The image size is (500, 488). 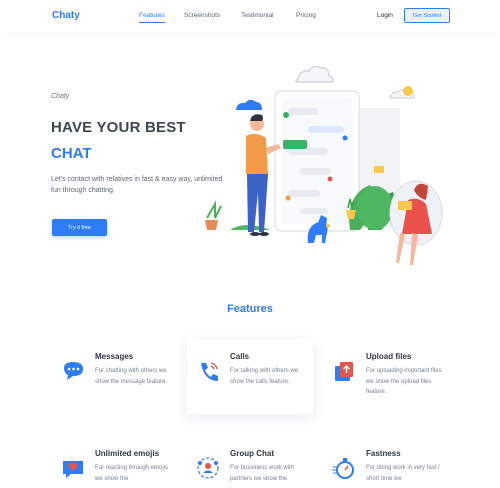 I want to click on try-it-free-button: Try it free, so click(x=79, y=227).